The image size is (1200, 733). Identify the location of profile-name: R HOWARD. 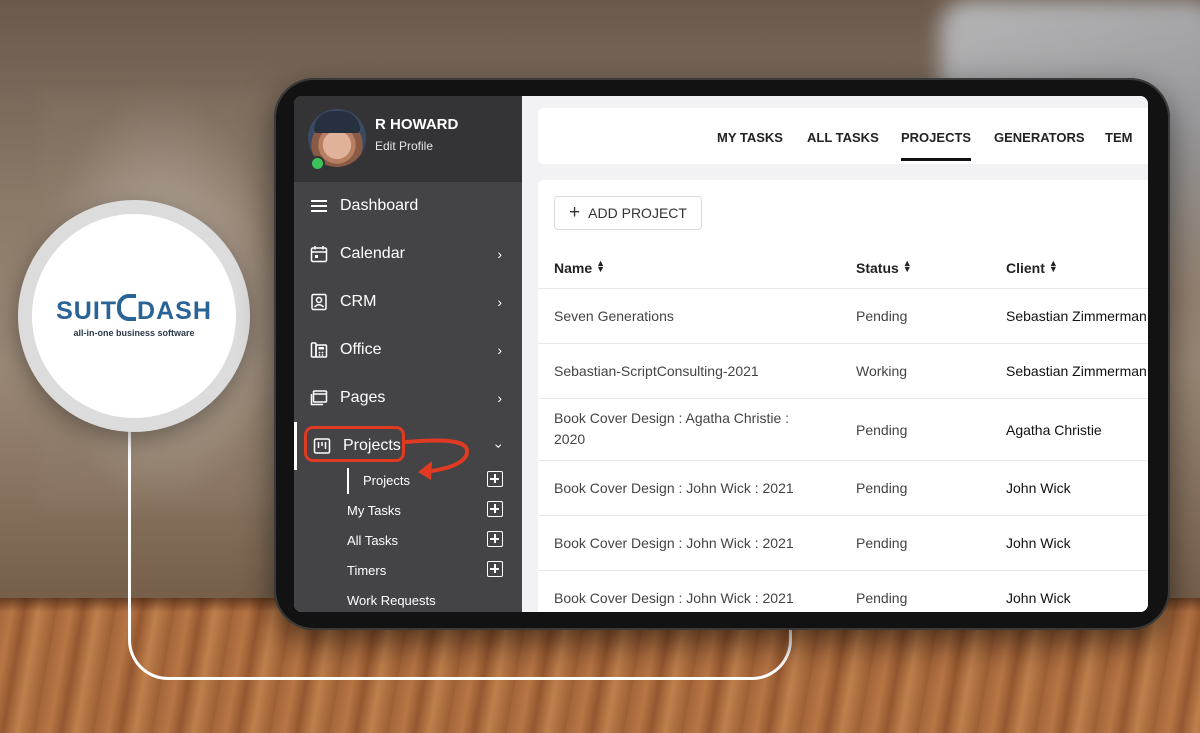
(417, 124).